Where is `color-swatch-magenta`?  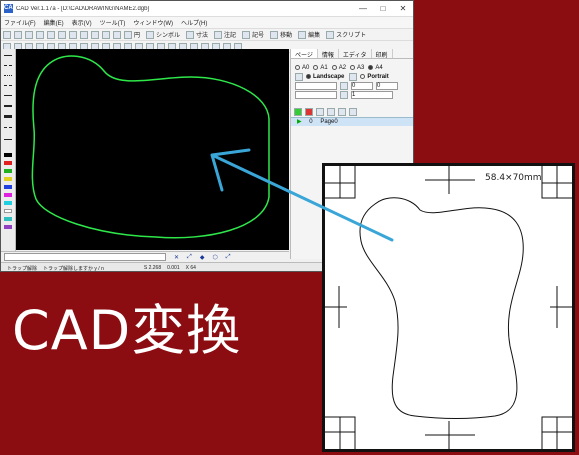 color-swatch-magenta is located at coordinates (8, 195).